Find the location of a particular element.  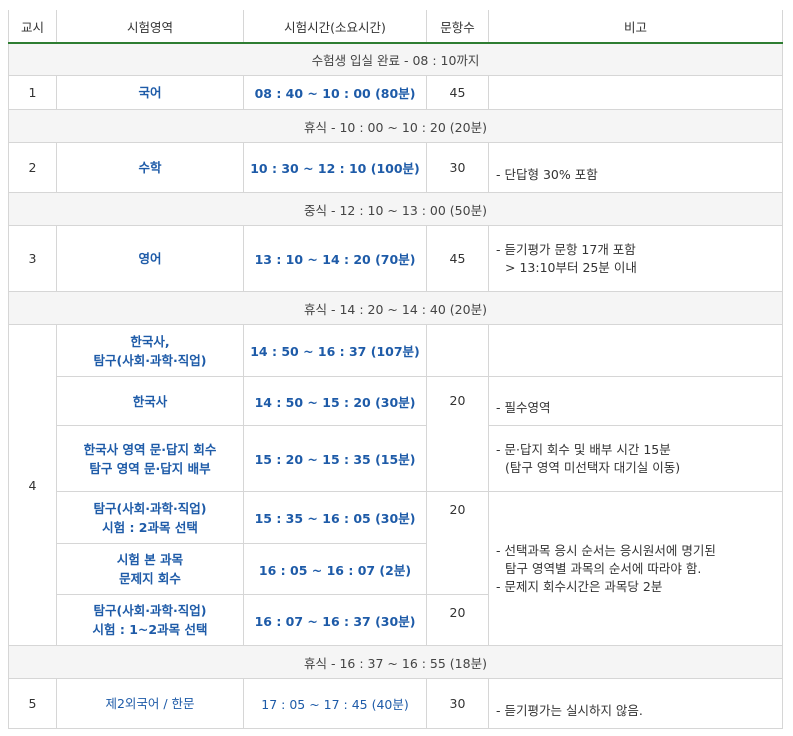

subject-cell: 한국사 영역 문·답지 회수 탐구 영역 문·답지 배부 is located at coordinates (150, 458).